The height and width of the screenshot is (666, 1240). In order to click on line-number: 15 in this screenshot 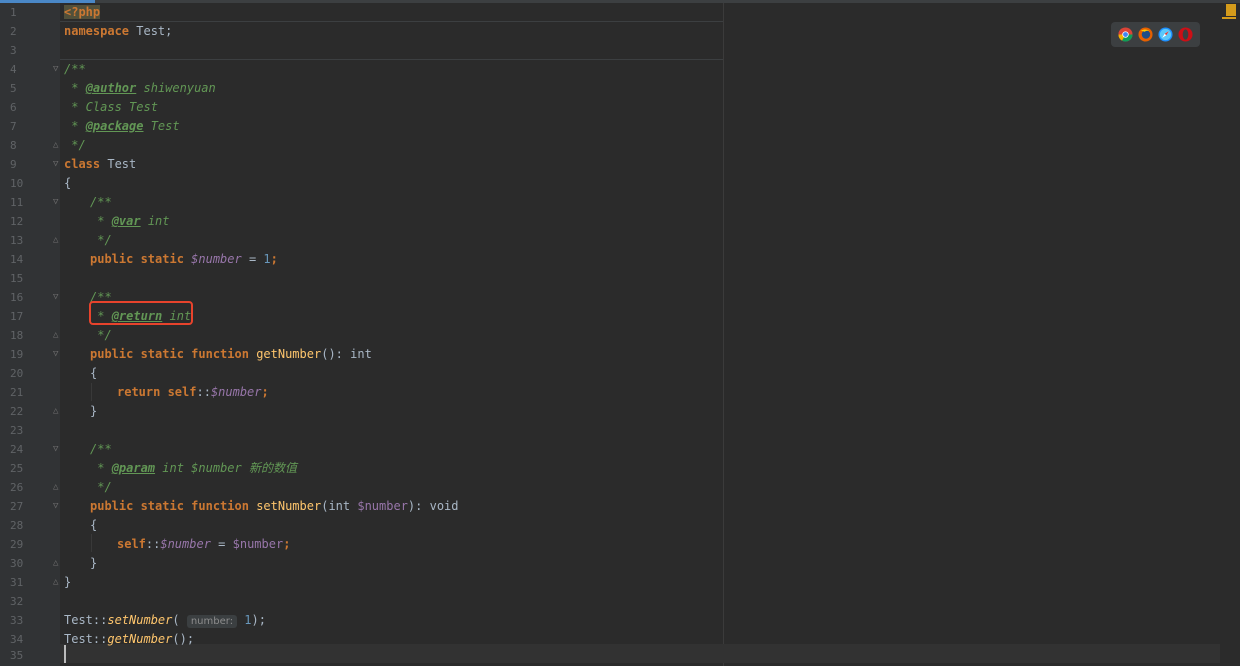, I will do `click(17, 278)`.